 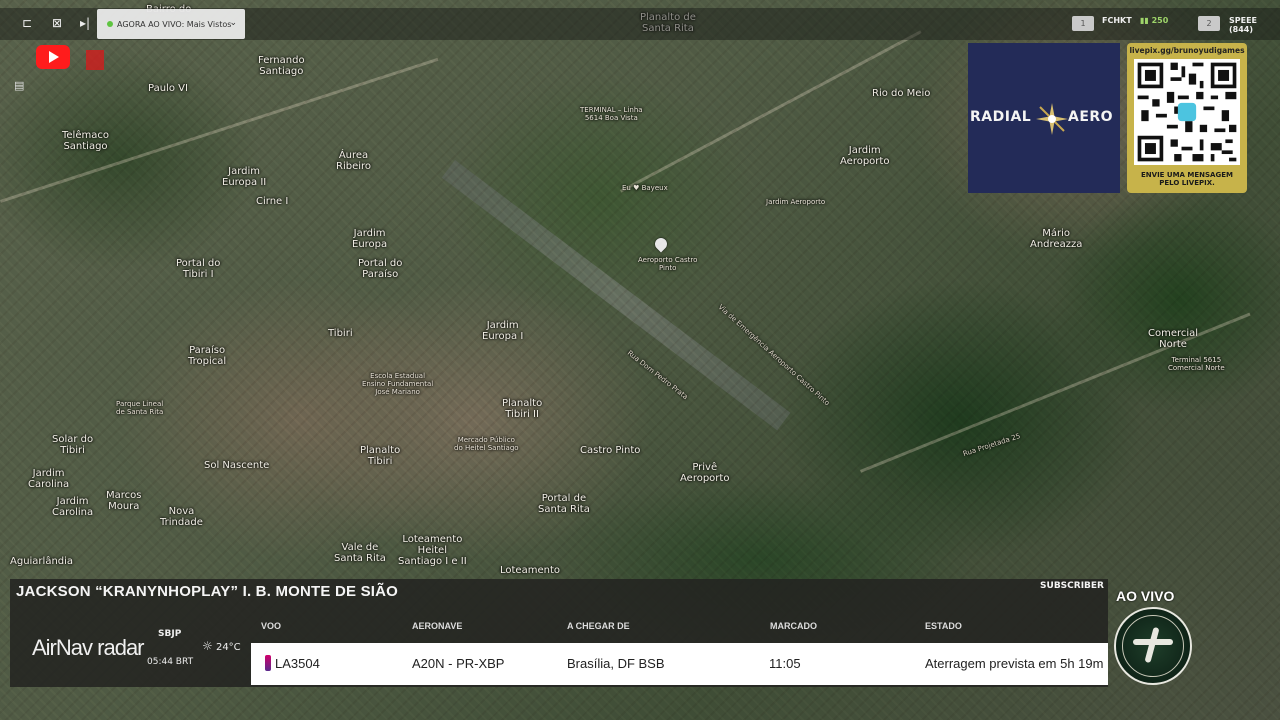 I want to click on leaderboard-points-1: ▮▮ 250, so click(x=1154, y=20).